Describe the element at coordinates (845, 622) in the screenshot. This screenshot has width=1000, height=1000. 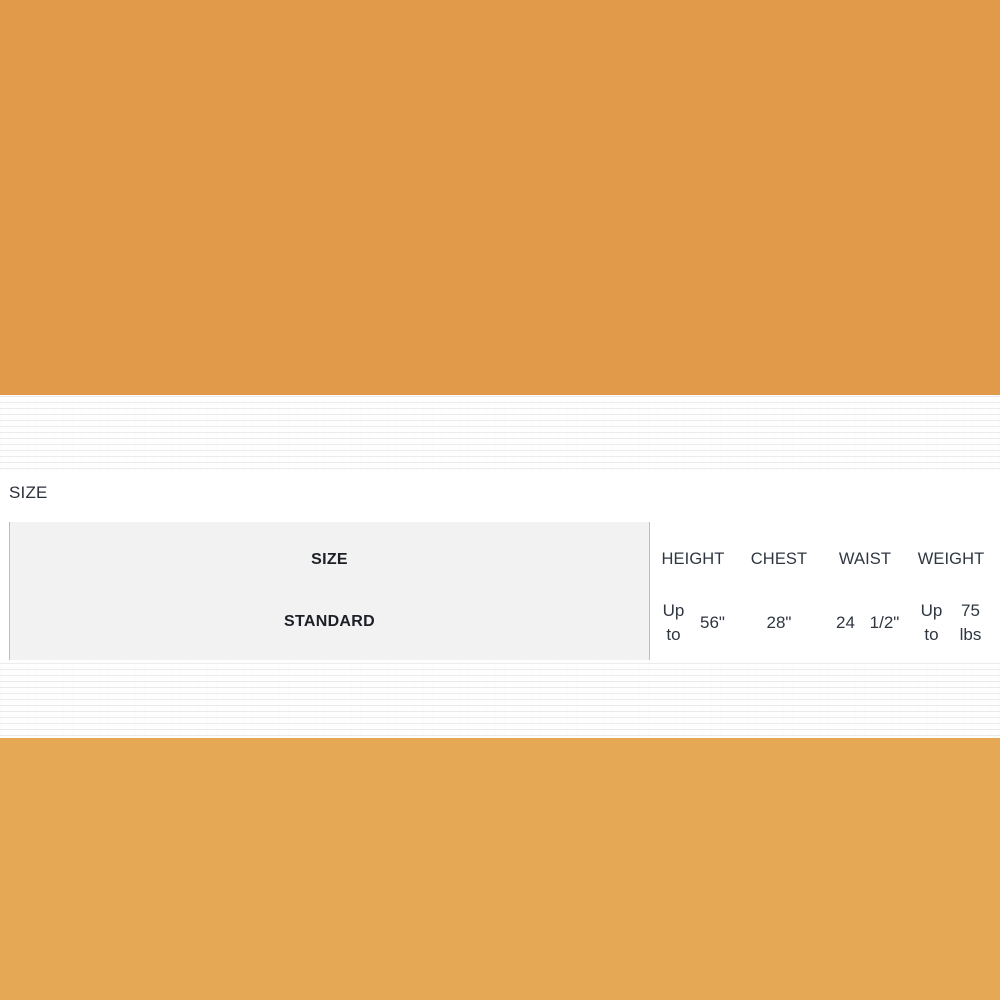
I see `column-value-waist-line-1: 24` at that location.